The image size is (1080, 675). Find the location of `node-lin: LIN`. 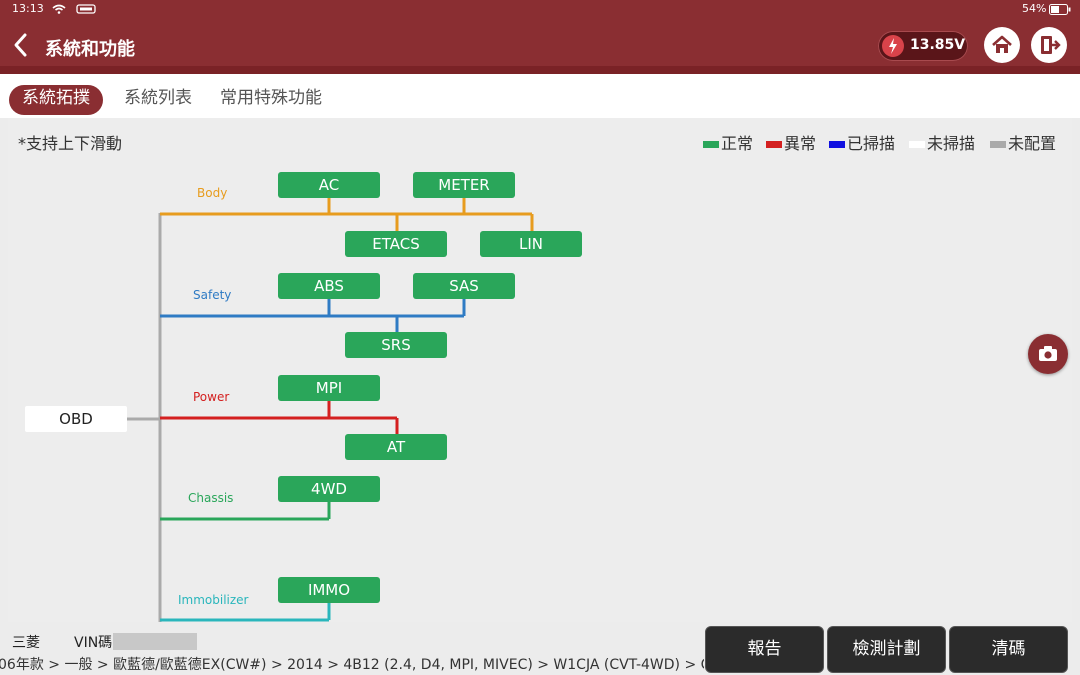

node-lin: LIN is located at coordinates (531, 244).